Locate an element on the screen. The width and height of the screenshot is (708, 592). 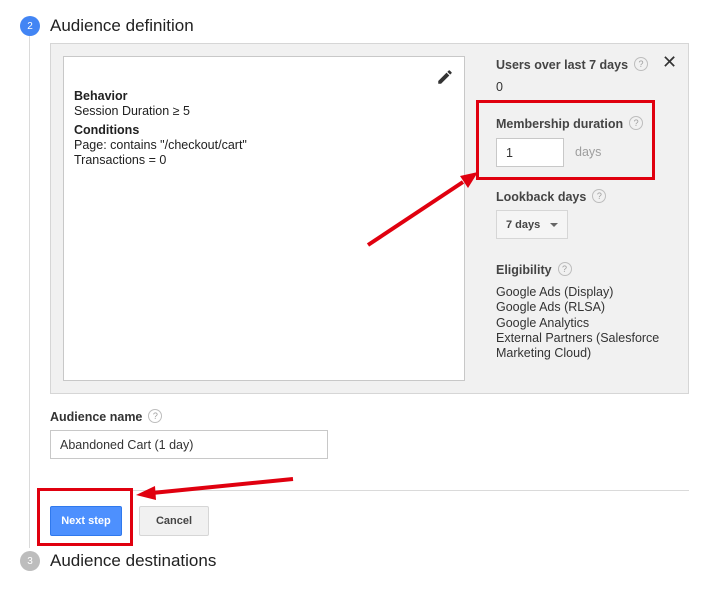
users-label: Users over last 7 days is located at coordinates (562, 65).